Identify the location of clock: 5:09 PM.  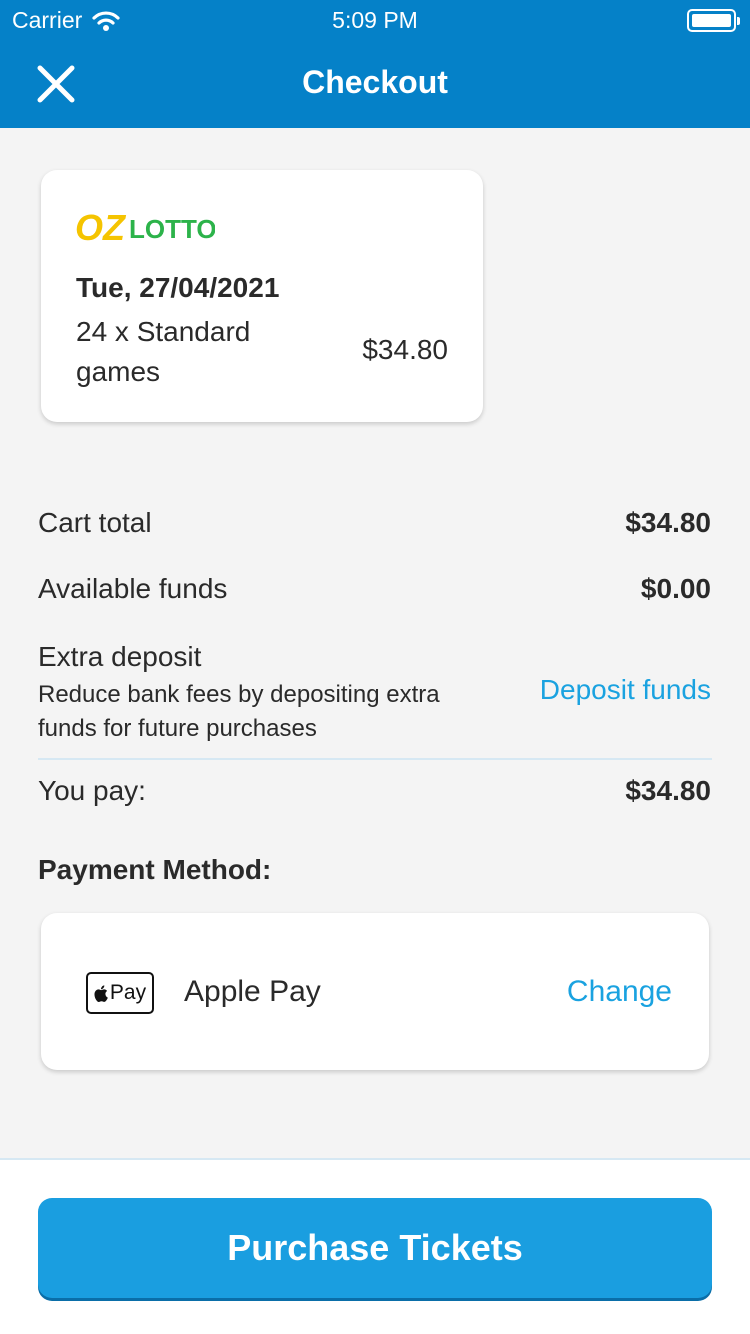
(375, 20).